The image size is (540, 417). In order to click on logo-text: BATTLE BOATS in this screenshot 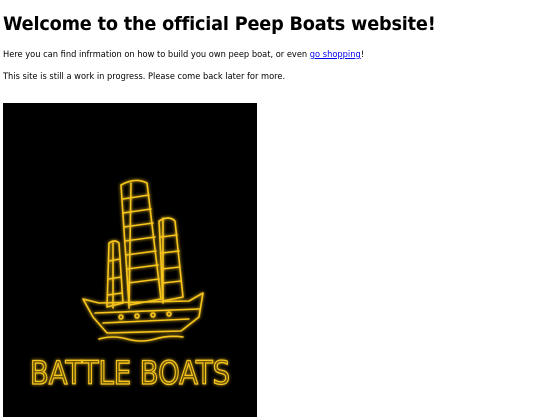, I will do `click(130, 373)`.